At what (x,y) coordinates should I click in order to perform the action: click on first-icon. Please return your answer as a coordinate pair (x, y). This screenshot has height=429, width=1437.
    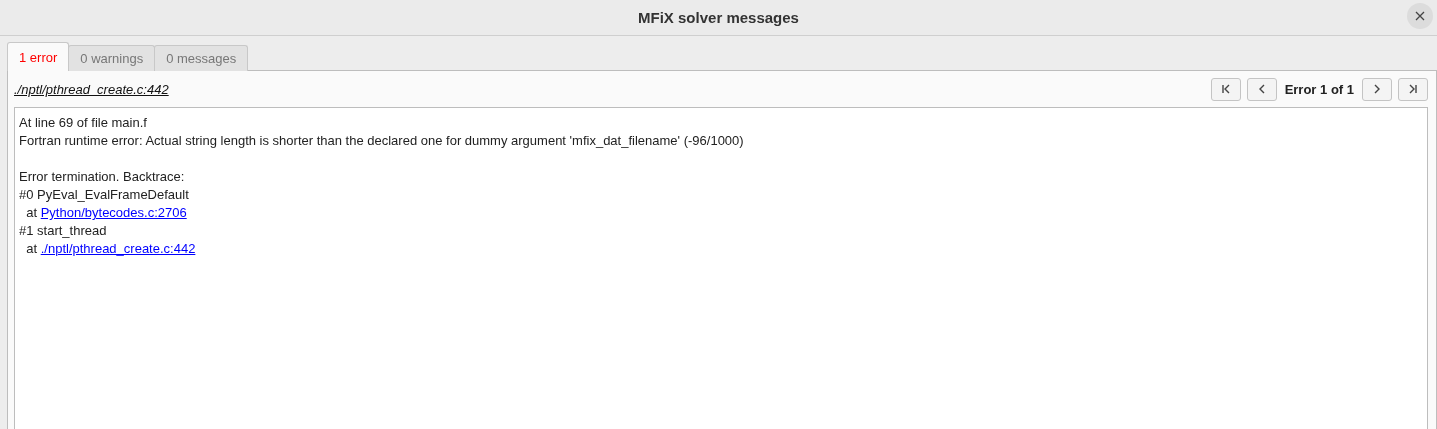
    Looking at the image, I should click on (1225, 89).